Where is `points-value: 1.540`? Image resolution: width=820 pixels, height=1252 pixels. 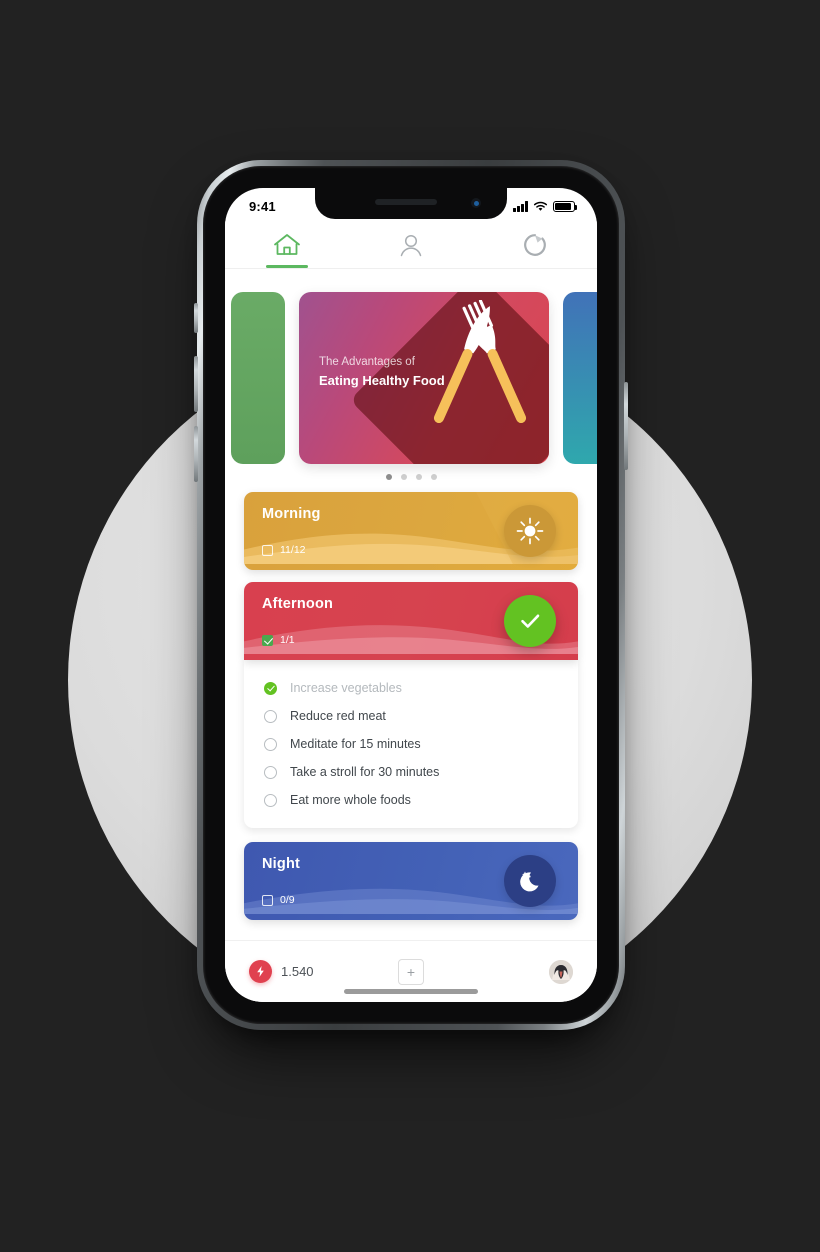 points-value: 1.540 is located at coordinates (297, 971).